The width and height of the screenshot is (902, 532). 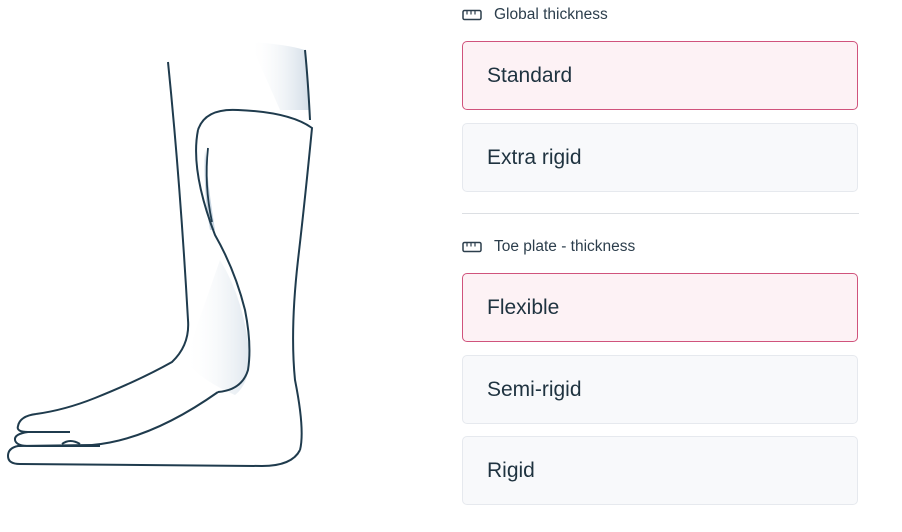 What do you see at coordinates (660, 75) in the screenshot?
I see `option-standard: Standard` at bounding box center [660, 75].